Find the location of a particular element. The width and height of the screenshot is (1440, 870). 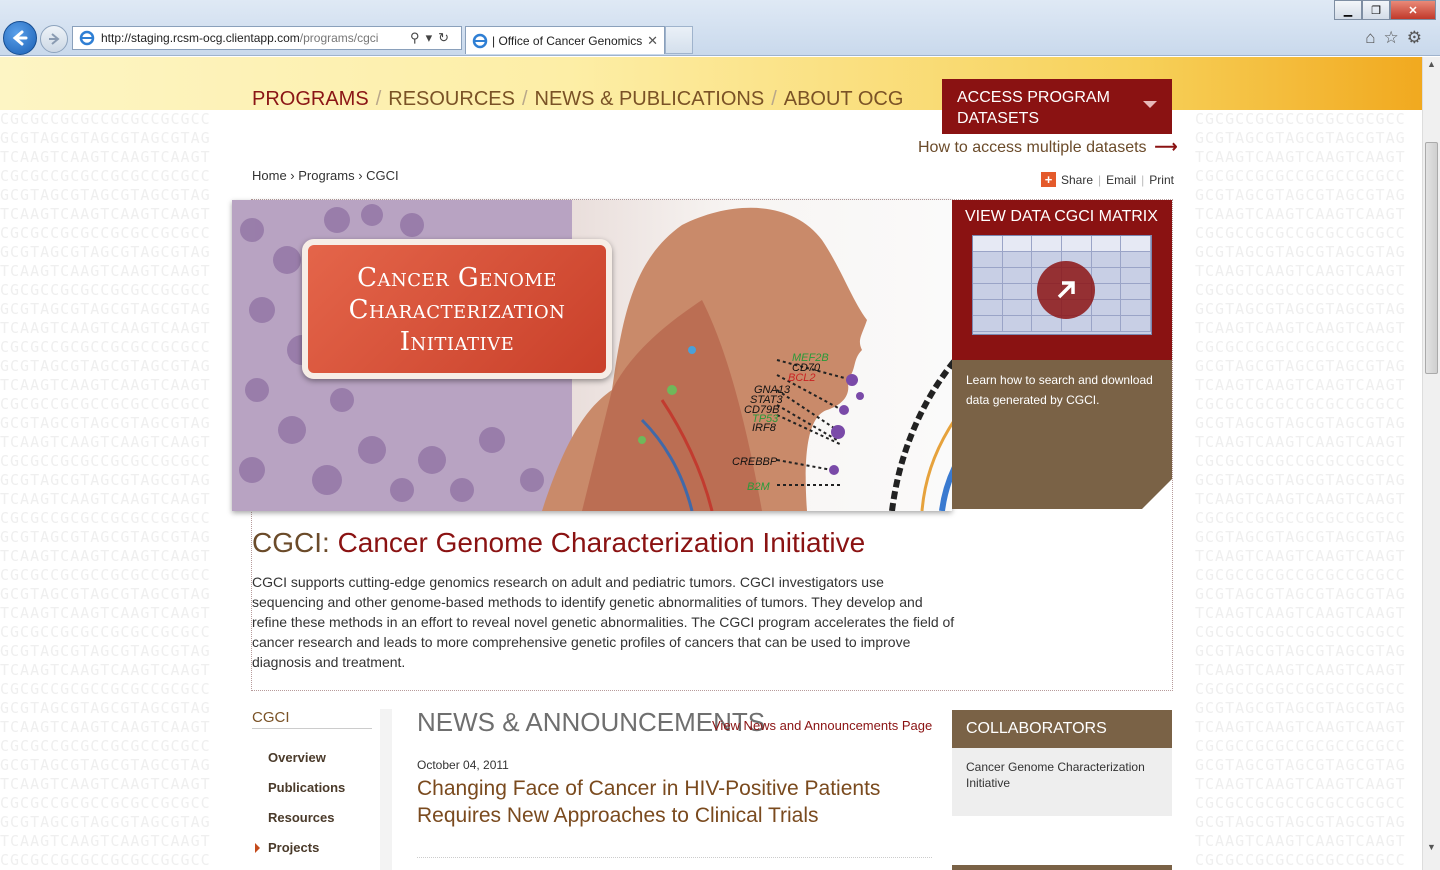

email-link: Email is located at coordinates (1121, 180).